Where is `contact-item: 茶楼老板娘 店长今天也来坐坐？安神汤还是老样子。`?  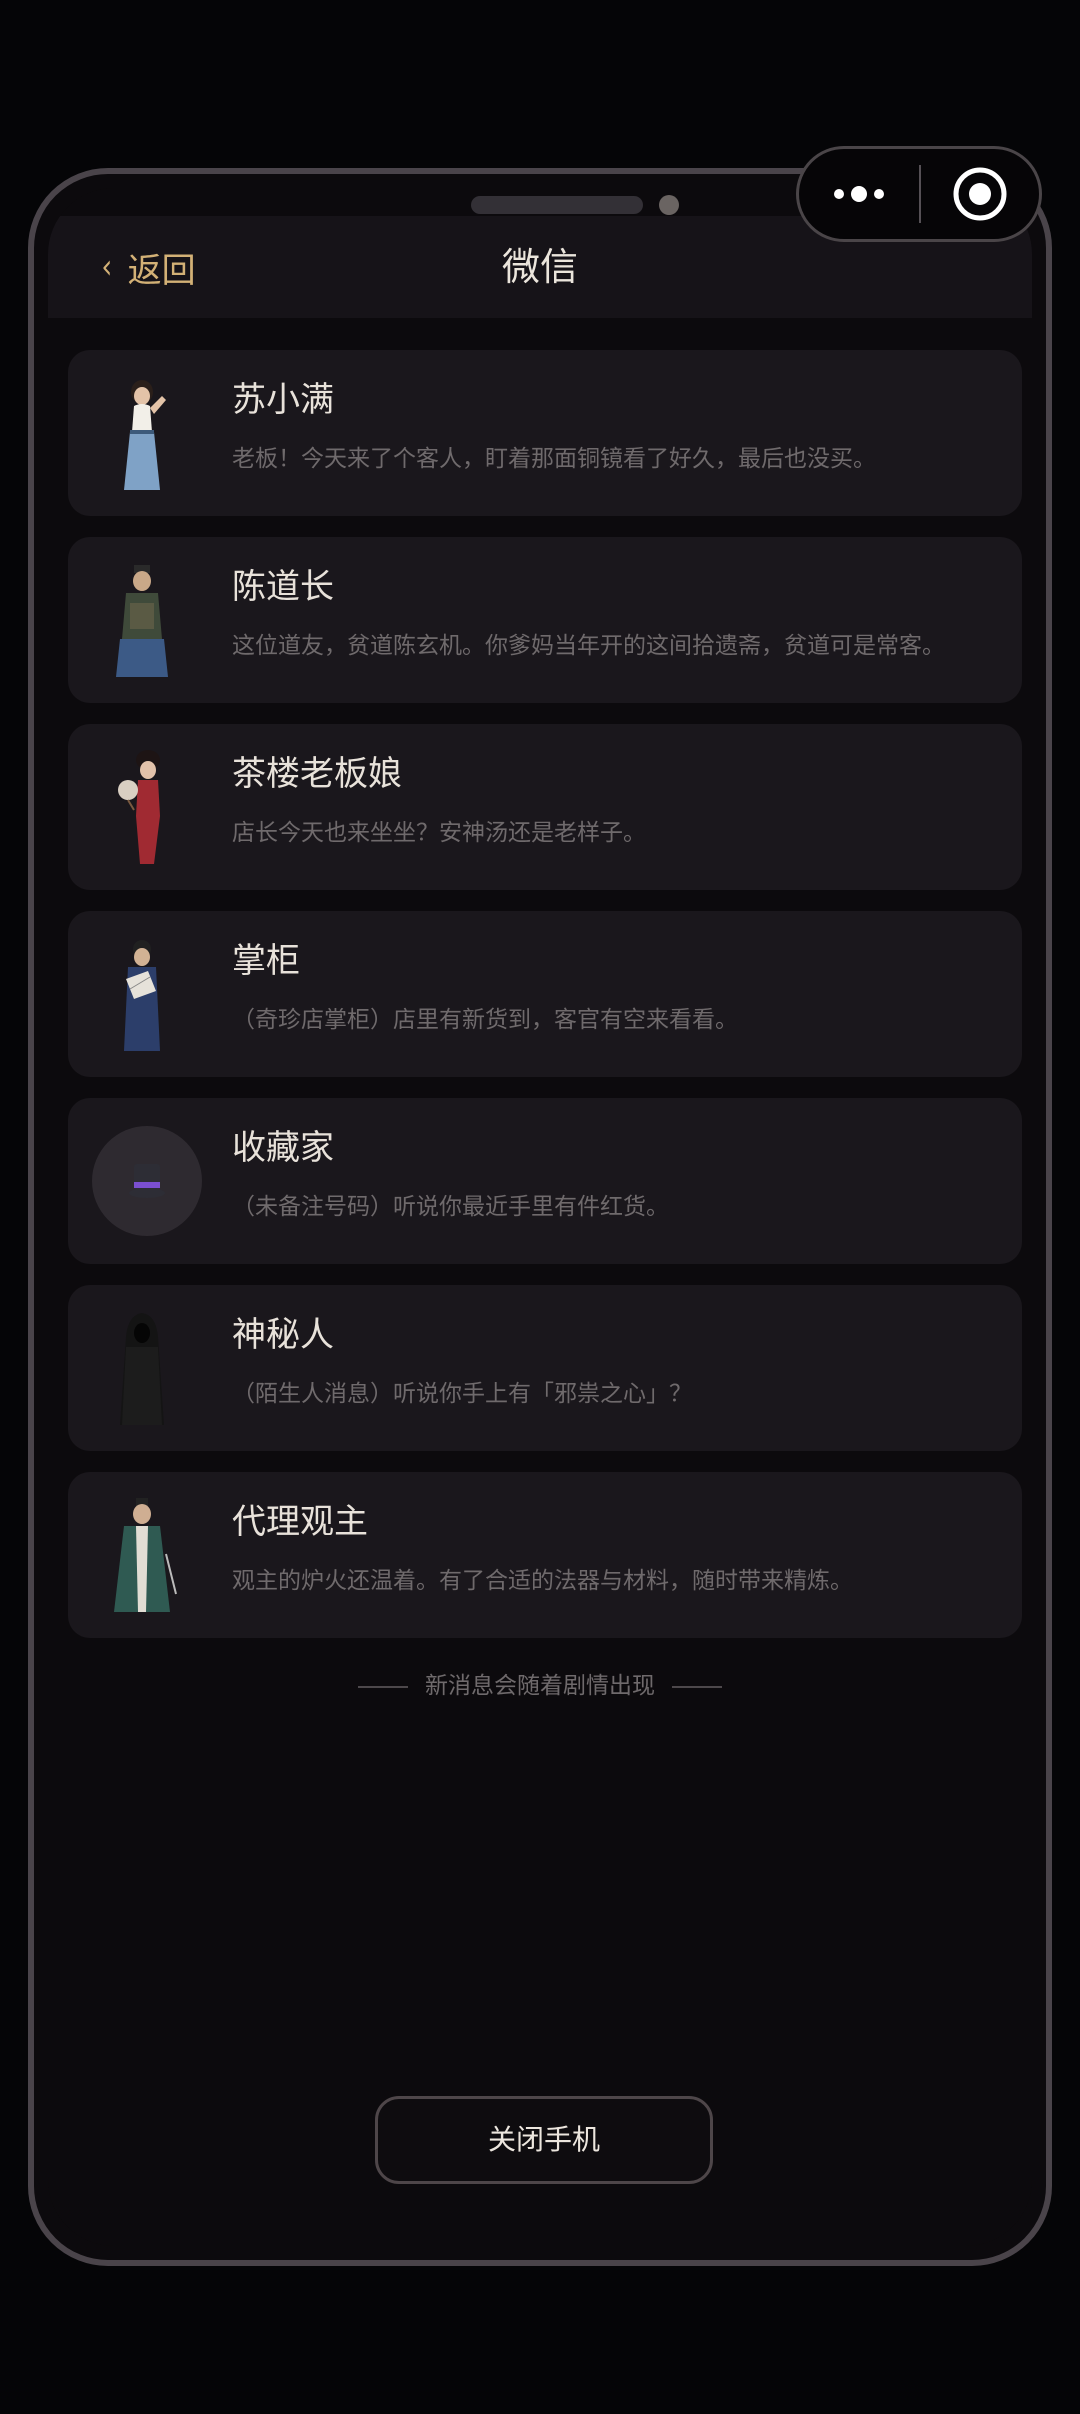
contact-item: 茶楼老板娘 店长今天也来坐坐？安神汤还是老样子。 is located at coordinates (545, 807).